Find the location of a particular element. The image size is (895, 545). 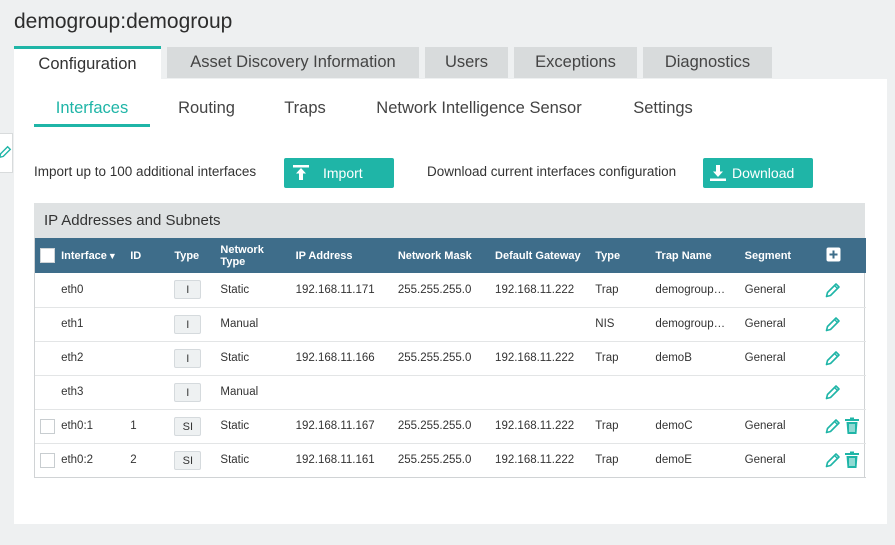

tab-diagnostics: Diagnostics is located at coordinates (707, 62).